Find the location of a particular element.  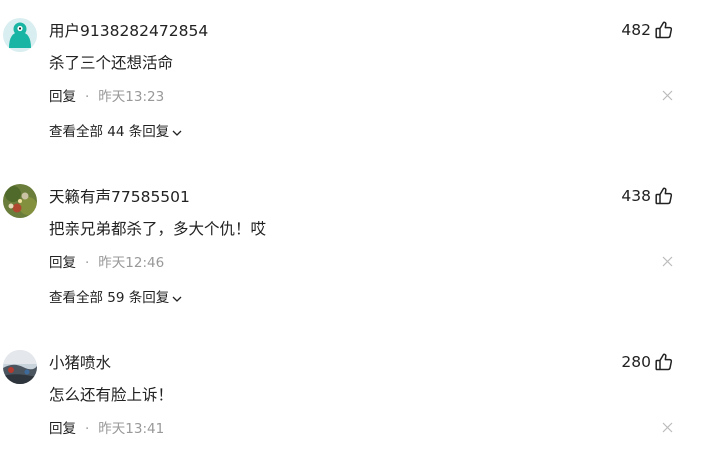

comment-text: 杀了三个还想活命 is located at coordinates (111, 63).